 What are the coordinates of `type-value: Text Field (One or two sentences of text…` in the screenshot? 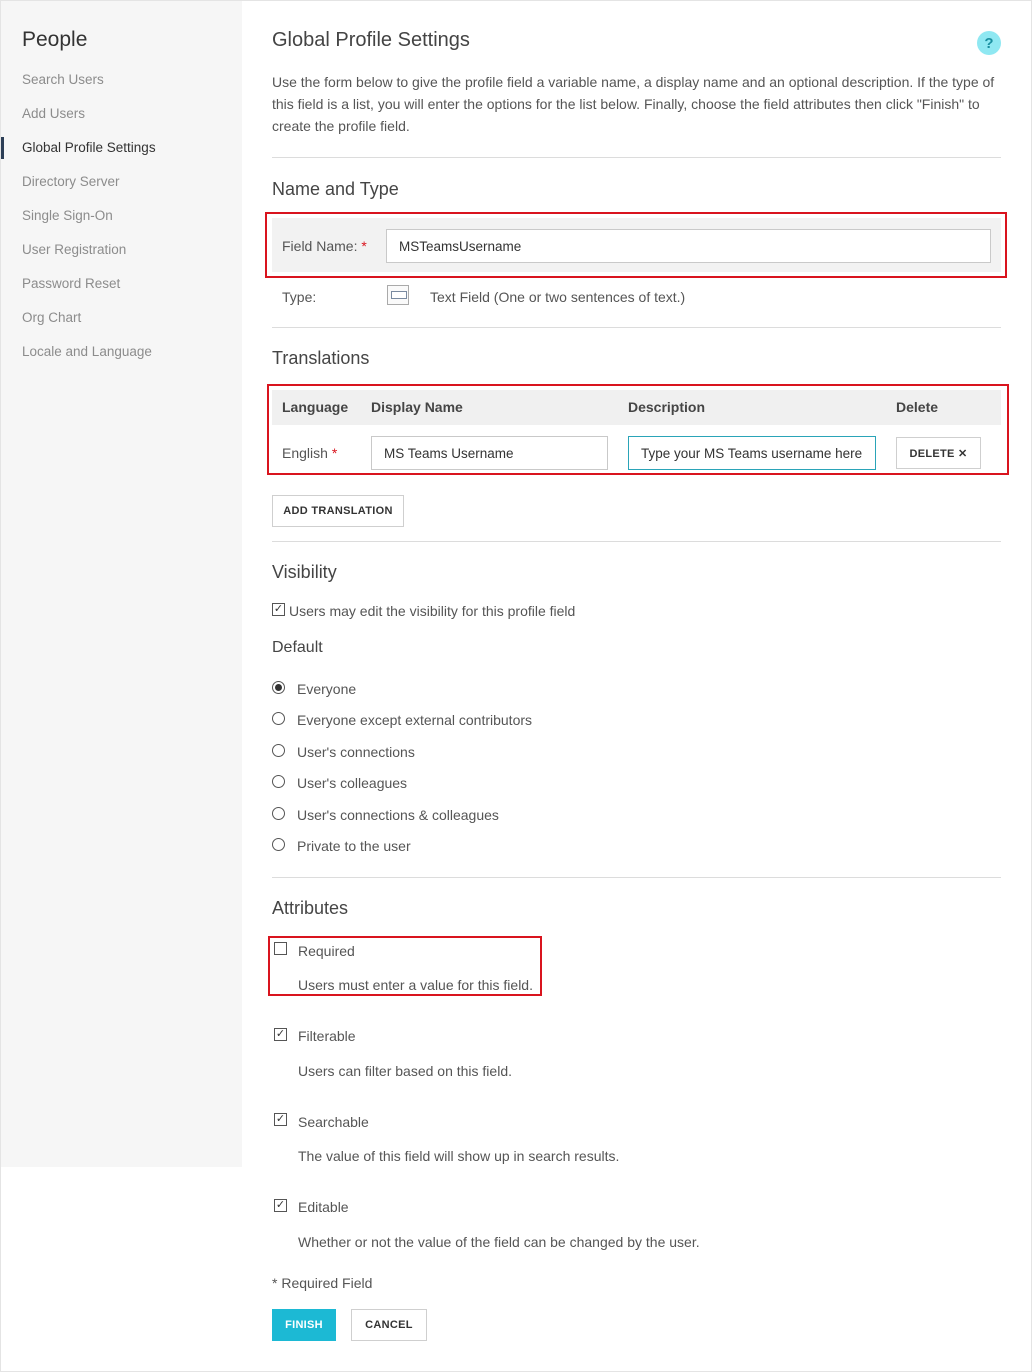 It's located at (558, 297).